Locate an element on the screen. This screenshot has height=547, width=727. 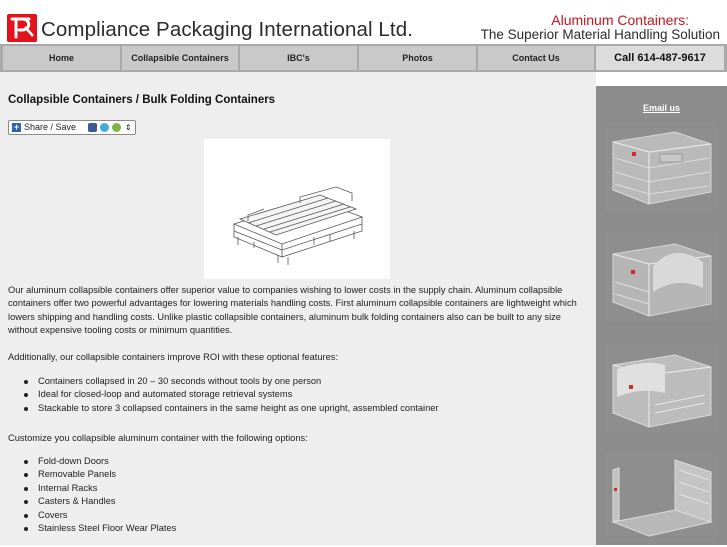
container-illustration is located at coordinates (297, 209).